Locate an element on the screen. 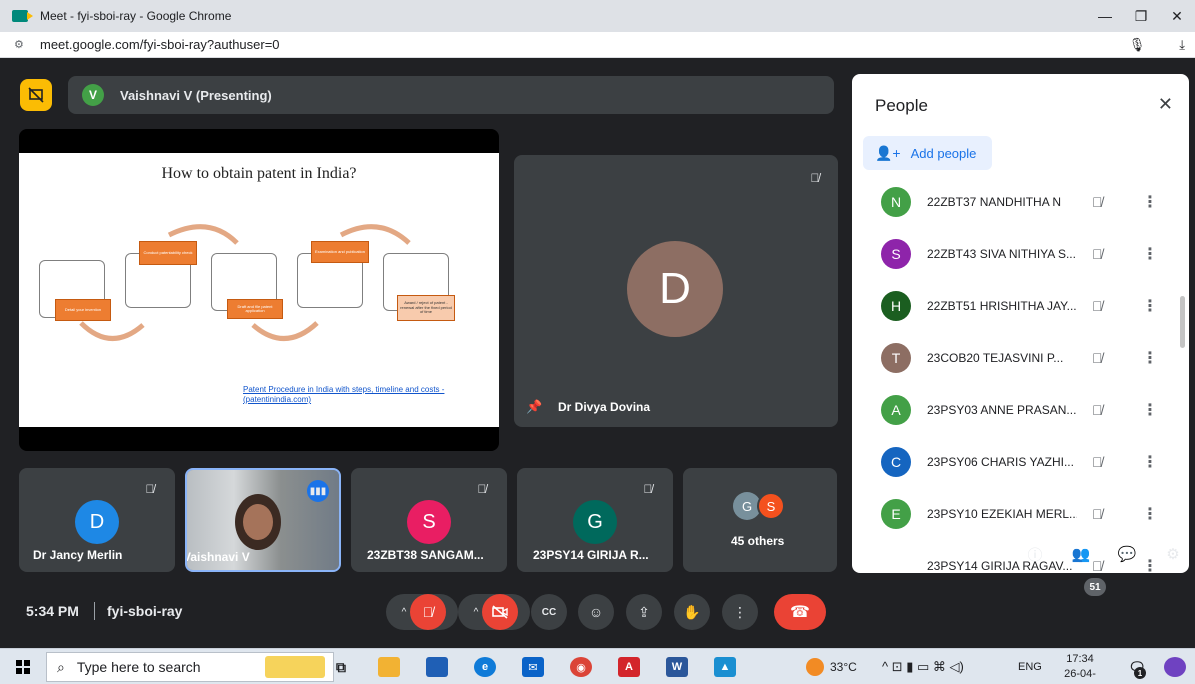  tray-icons: ^ ⊡ ▮ ▭ ⌘ ◁) is located at coordinates (923, 666).